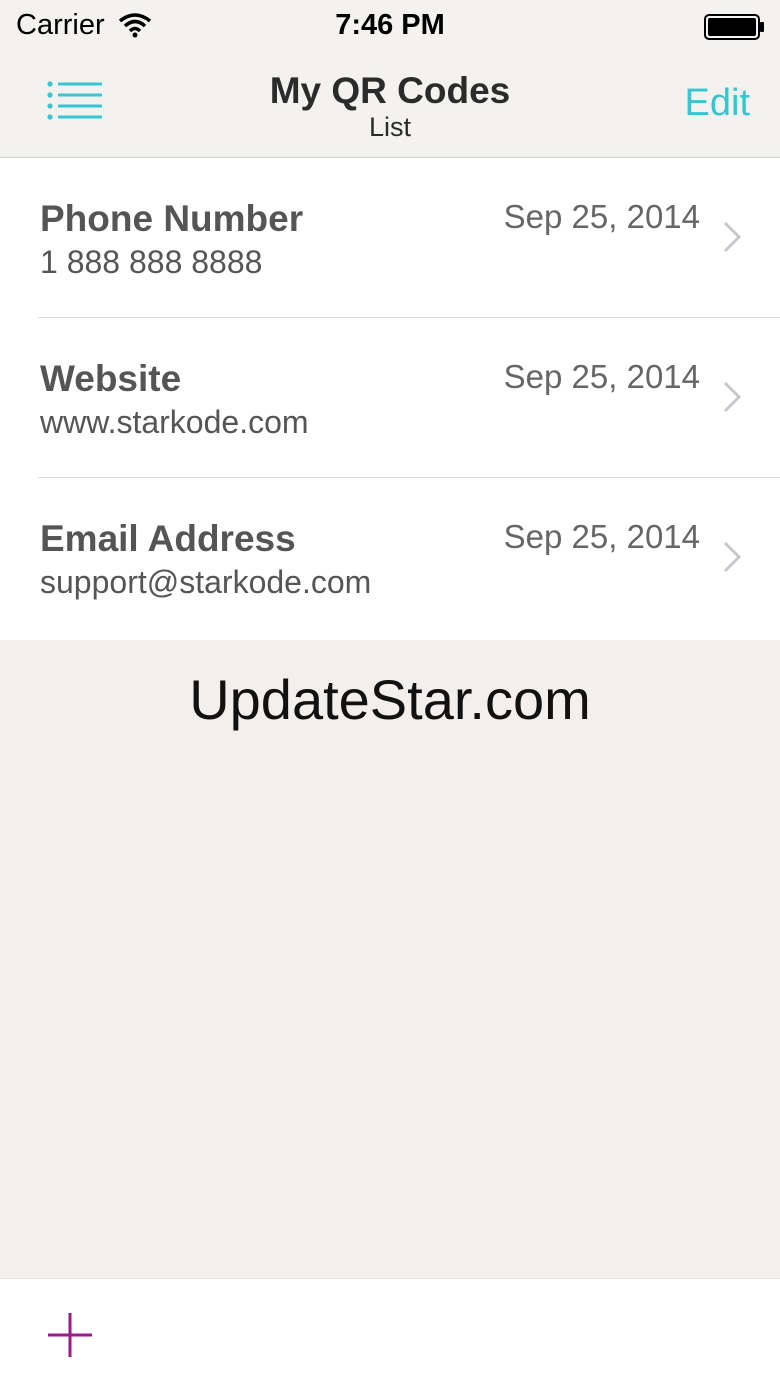 This screenshot has width=780, height=1388. What do you see at coordinates (734, 27) in the screenshot?
I see `battery-icon` at bounding box center [734, 27].